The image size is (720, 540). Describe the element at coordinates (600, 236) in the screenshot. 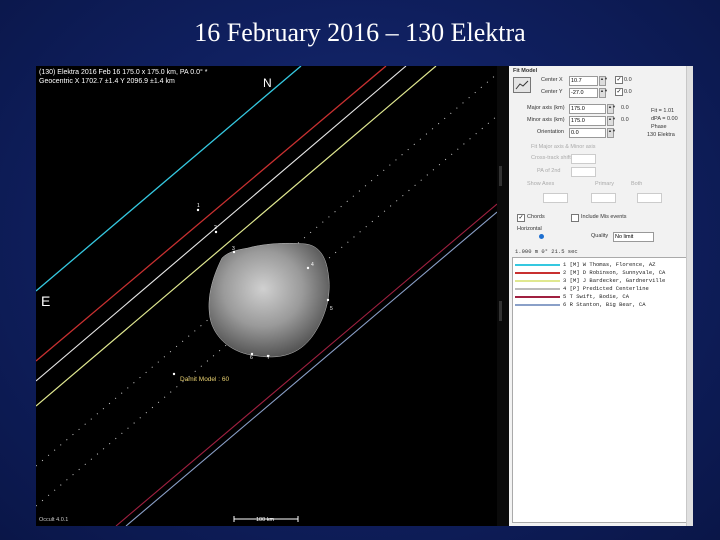

I see `quality-label: Quality` at that location.